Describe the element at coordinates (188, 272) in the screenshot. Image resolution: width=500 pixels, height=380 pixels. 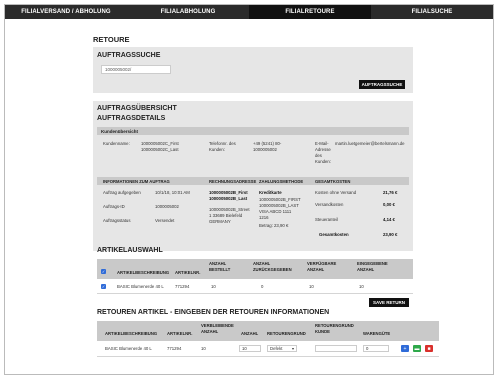
I see `article-col-nr: ARTIKELNR.` at that location.